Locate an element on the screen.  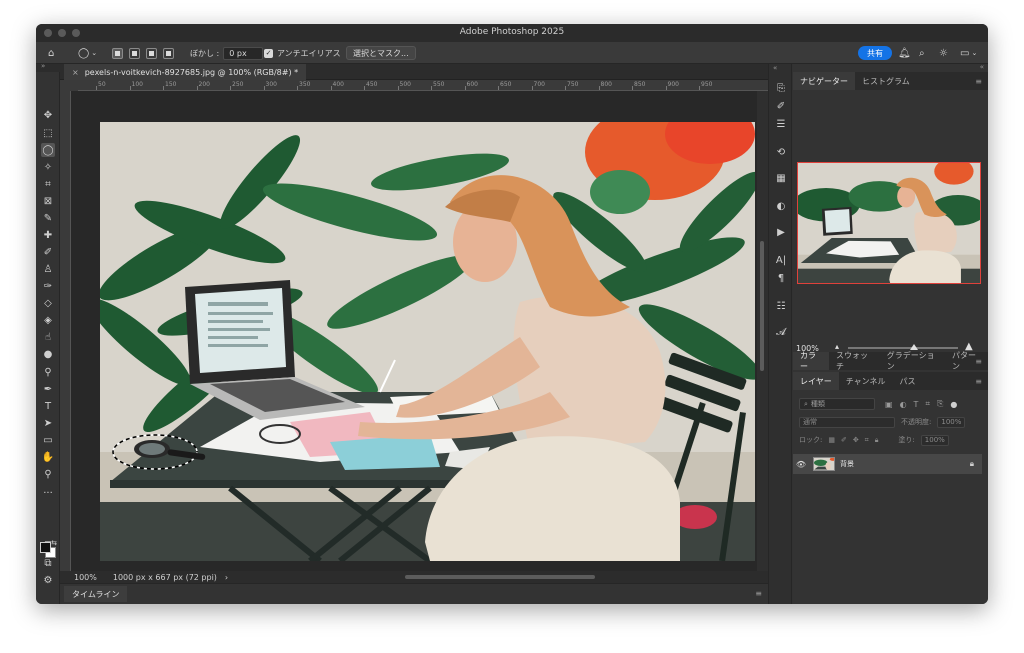
layer-filter-search: ⌕ 種類 is located at coordinates (837, 404).